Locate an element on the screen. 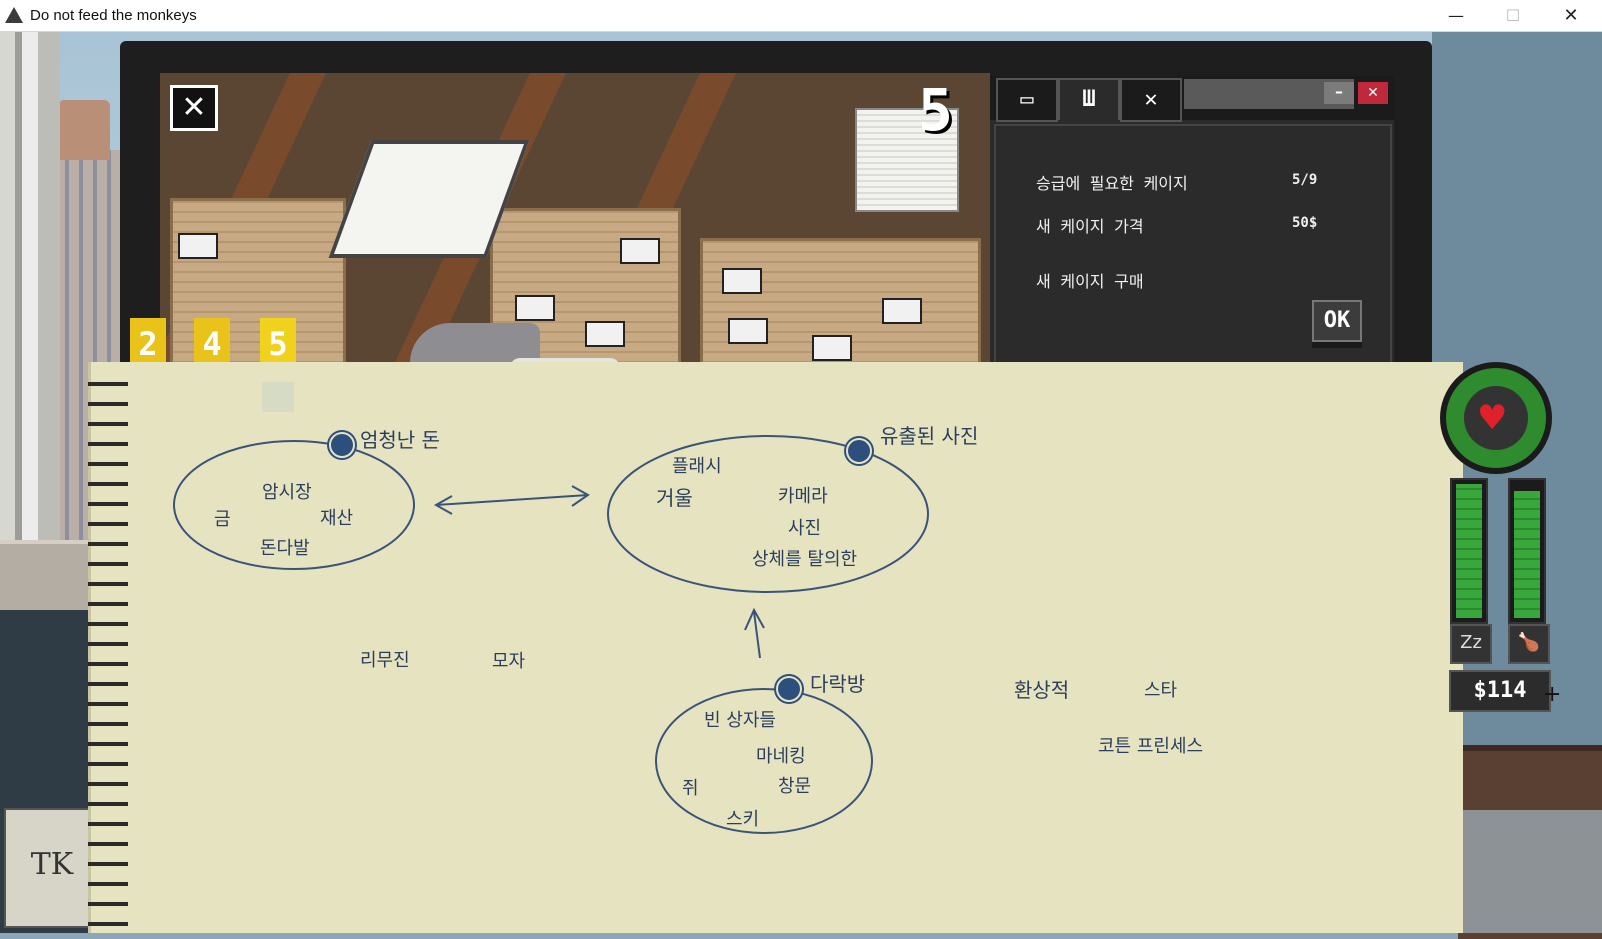 The height and width of the screenshot is (939, 1602). clue-word: 스키 is located at coordinates (742, 818).